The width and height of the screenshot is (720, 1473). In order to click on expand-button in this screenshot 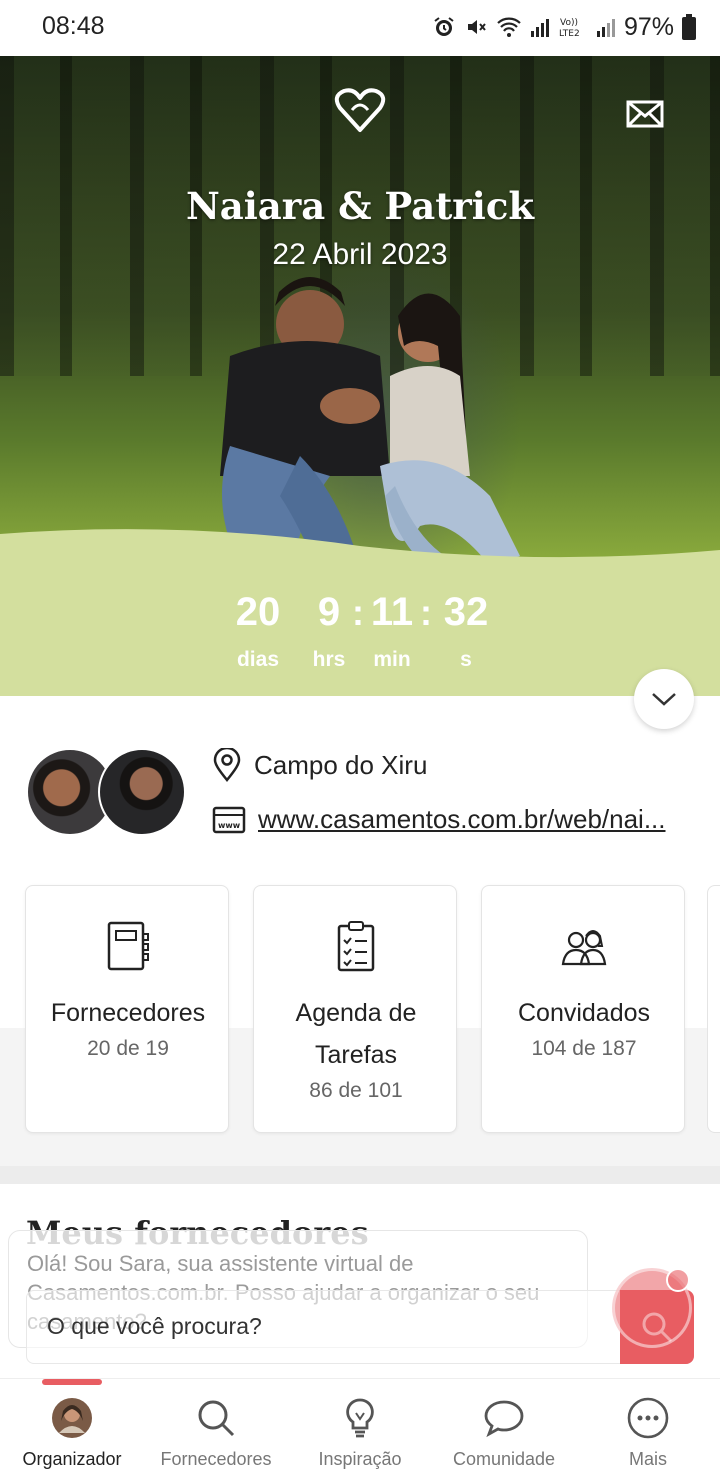, I will do `click(664, 699)`.